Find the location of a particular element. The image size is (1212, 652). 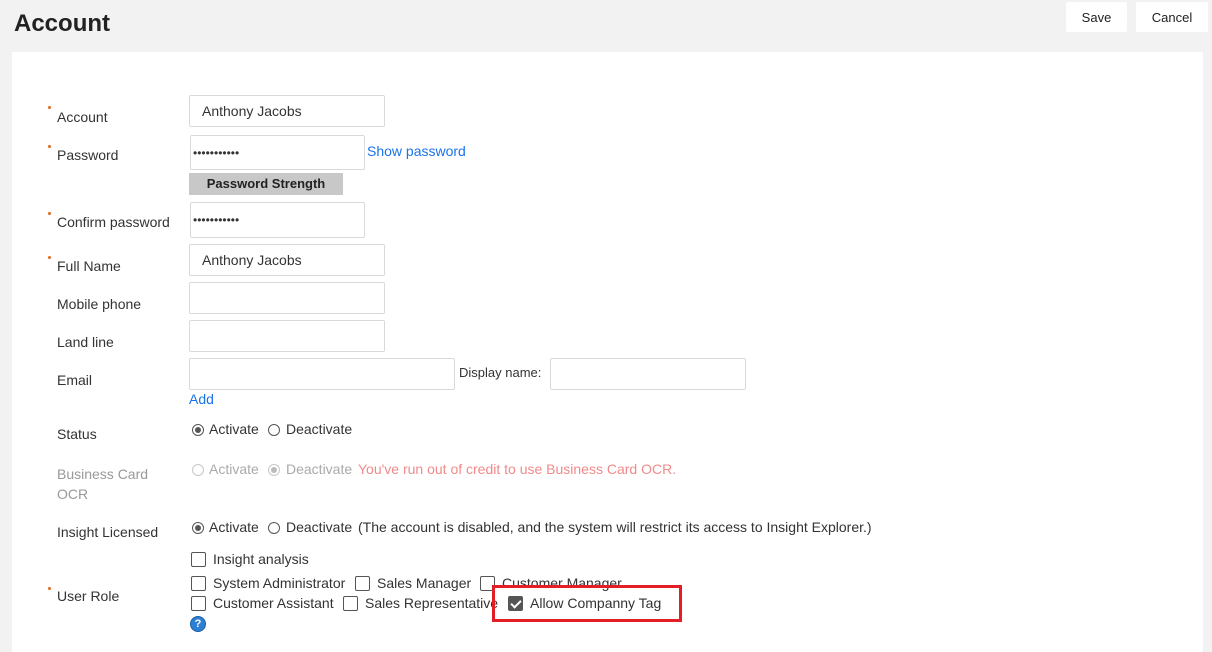

role-insight-analysis-label: Insight analysis is located at coordinates (261, 559).